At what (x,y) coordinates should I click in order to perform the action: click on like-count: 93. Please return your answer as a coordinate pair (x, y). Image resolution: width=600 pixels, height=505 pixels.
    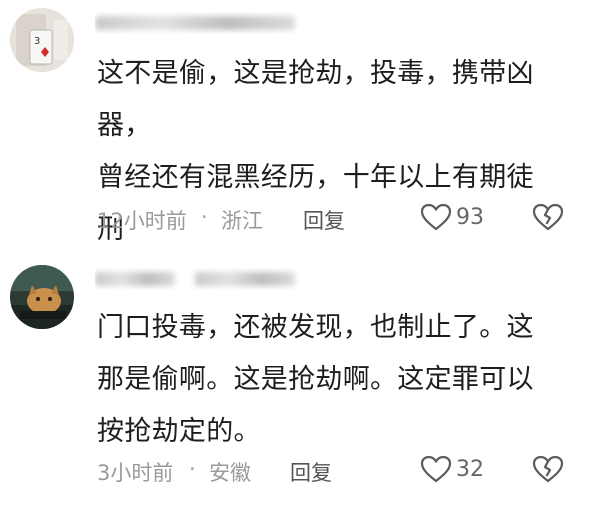
    Looking at the image, I should click on (470, 217).